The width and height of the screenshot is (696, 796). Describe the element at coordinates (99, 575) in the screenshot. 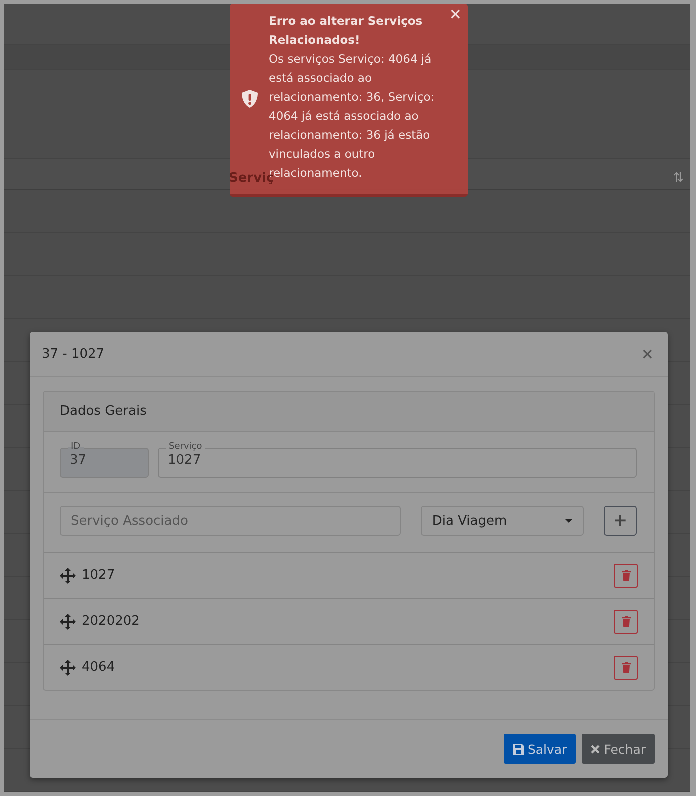

I see `service-item: 1027` at that location.